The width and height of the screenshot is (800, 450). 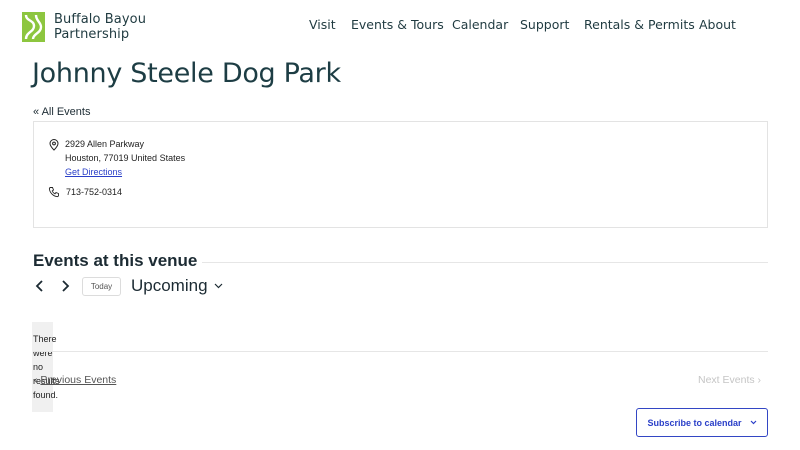 What do you see at coordinates (53, 192) in the screenshot?
I see `phone-icon` at bounding box center [53, 192].